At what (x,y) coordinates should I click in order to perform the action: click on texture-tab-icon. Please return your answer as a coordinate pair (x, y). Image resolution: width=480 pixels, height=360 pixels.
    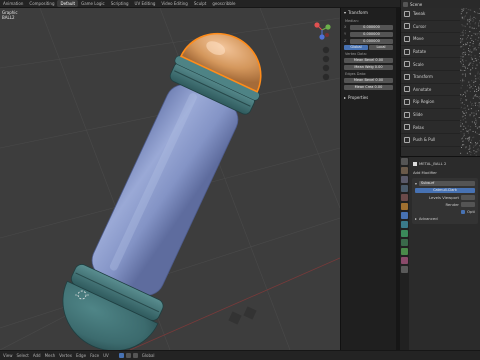
    Looking at the image, I should click on (404, 269).